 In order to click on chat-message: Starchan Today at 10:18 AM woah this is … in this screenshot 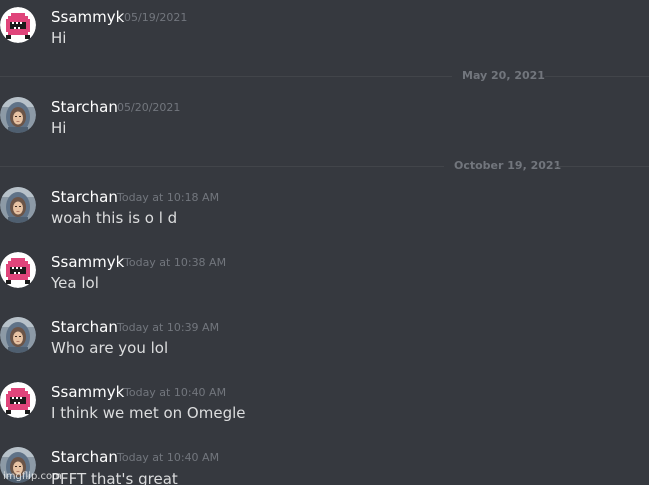, I will do `click(324, 217)`.